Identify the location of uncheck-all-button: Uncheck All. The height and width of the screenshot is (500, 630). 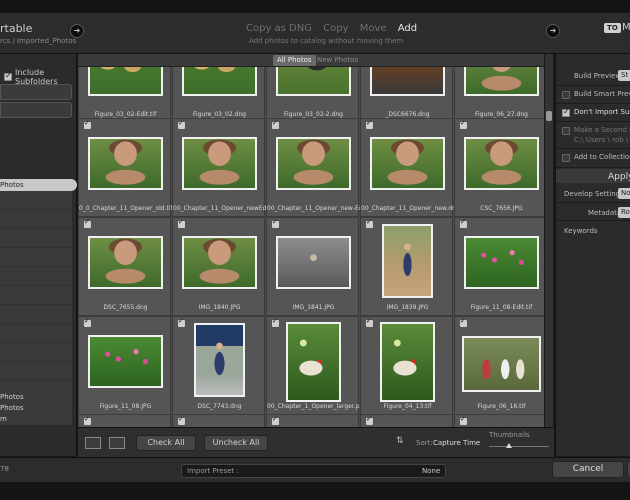
(236, 443).